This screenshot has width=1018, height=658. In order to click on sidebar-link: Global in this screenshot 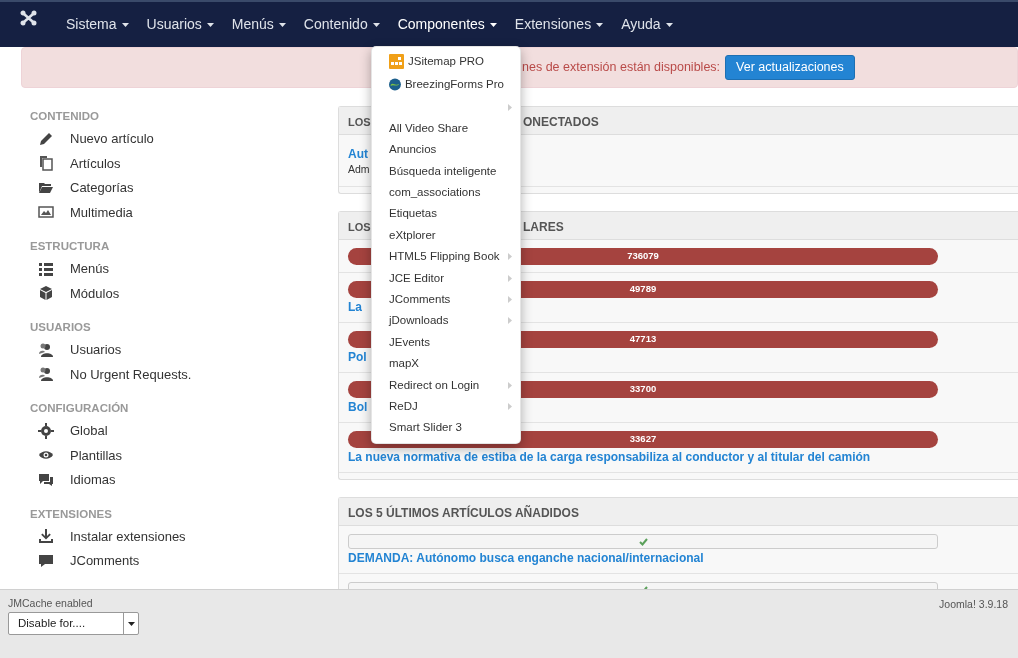, I will do `click(89, 431)`.